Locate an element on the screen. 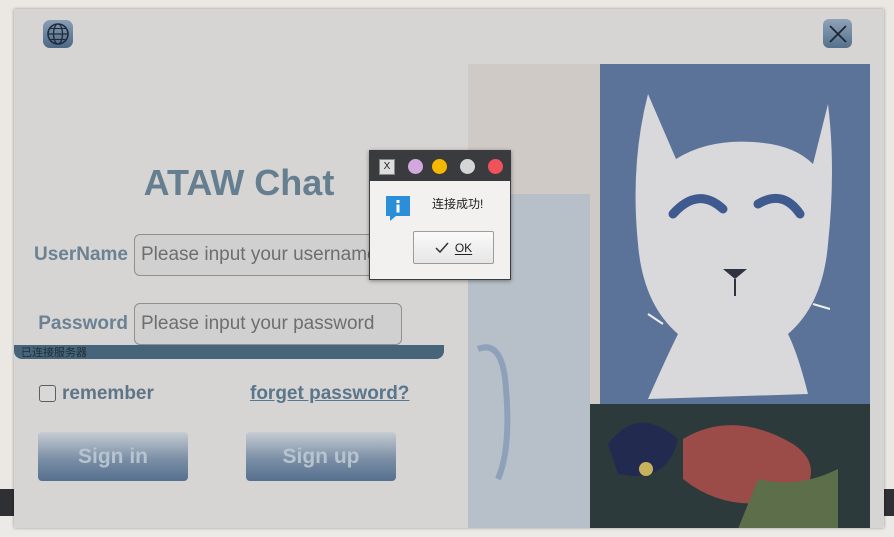  check-icon is located at coordinates (442, 247).